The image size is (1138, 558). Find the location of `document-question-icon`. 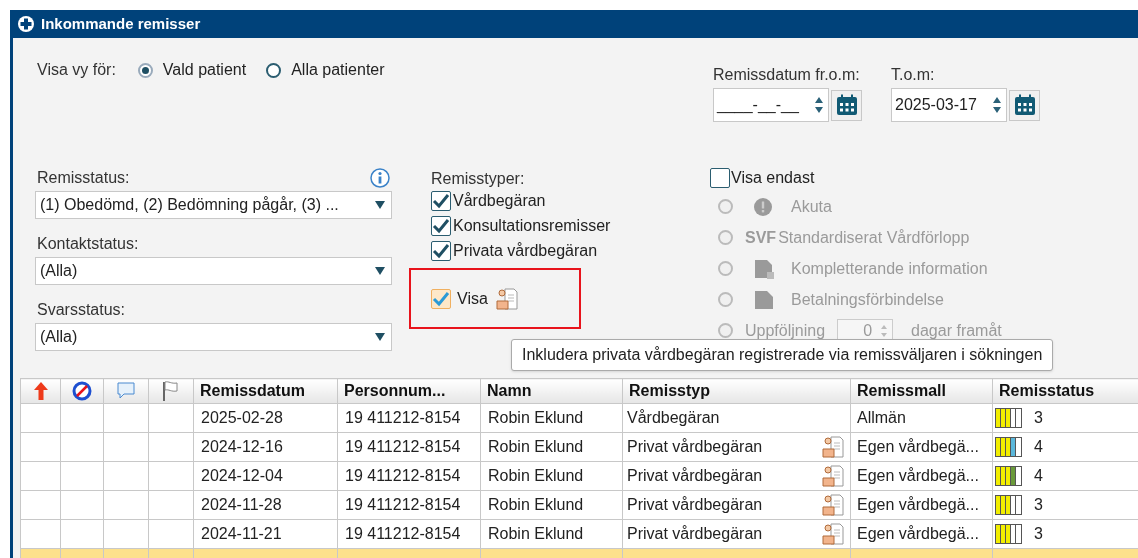

document-question-icon is located at coordinates (764, 268).